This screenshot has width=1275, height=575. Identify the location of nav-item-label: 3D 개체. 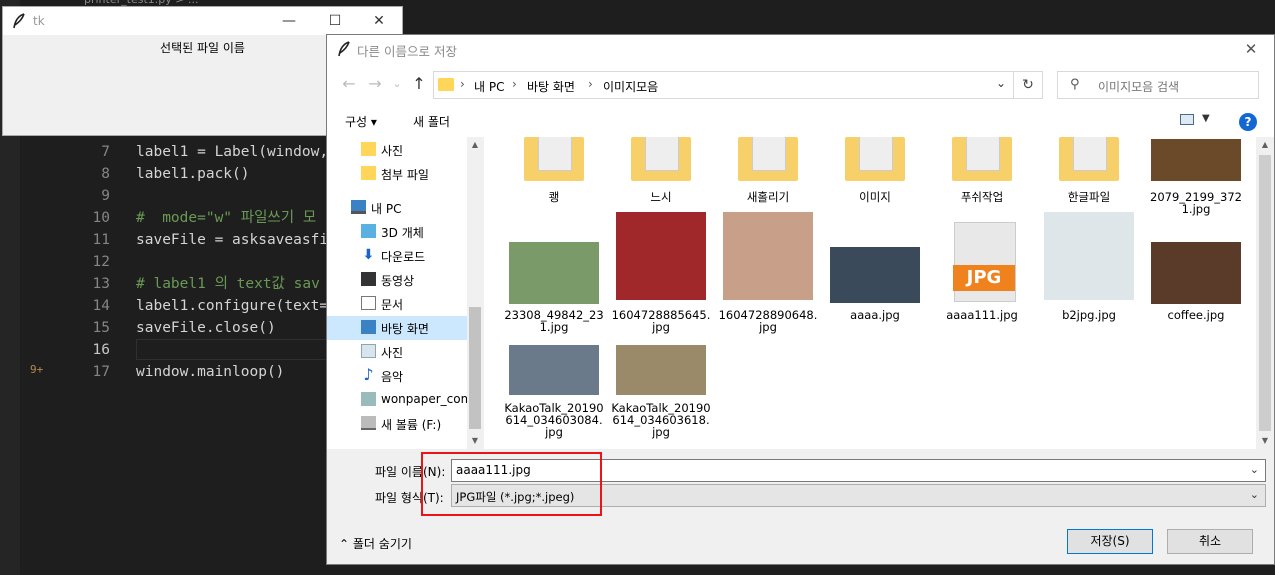
(402, 233).